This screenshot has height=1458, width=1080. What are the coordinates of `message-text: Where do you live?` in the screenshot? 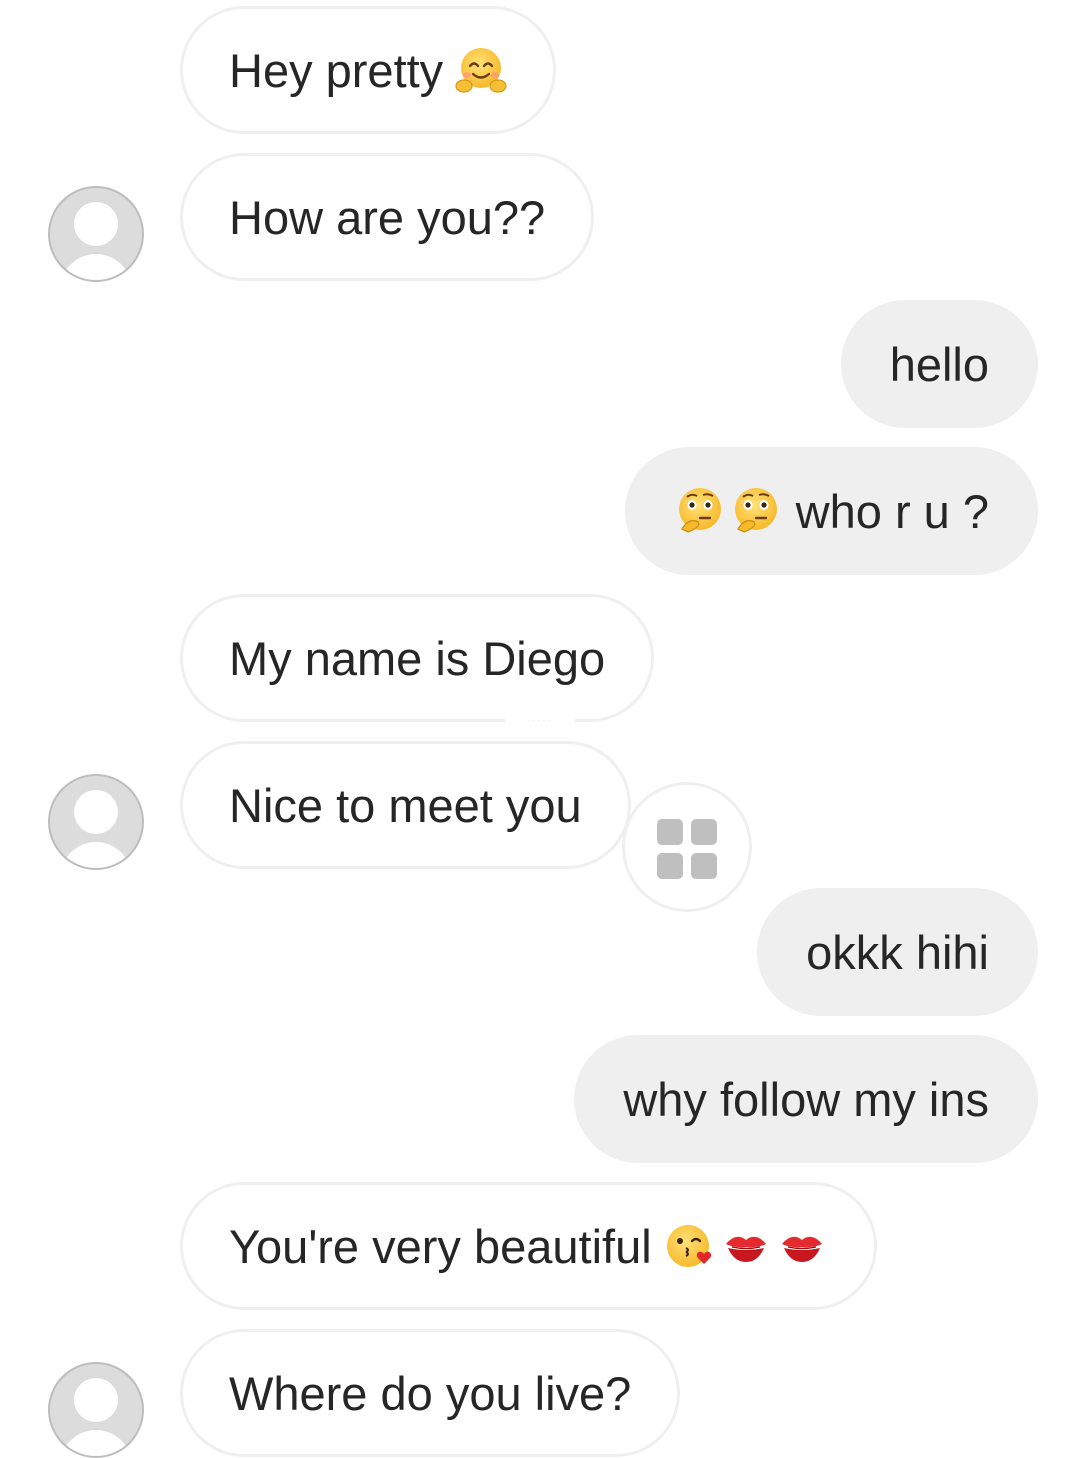 It's located at (430, 1393).